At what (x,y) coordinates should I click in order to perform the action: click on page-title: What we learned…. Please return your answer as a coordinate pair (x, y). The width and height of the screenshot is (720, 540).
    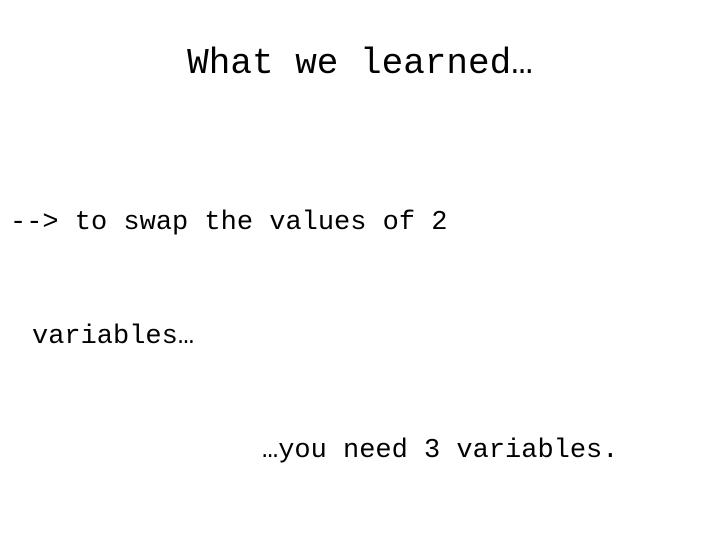
    Looking at the image, I should click on (360, 63).